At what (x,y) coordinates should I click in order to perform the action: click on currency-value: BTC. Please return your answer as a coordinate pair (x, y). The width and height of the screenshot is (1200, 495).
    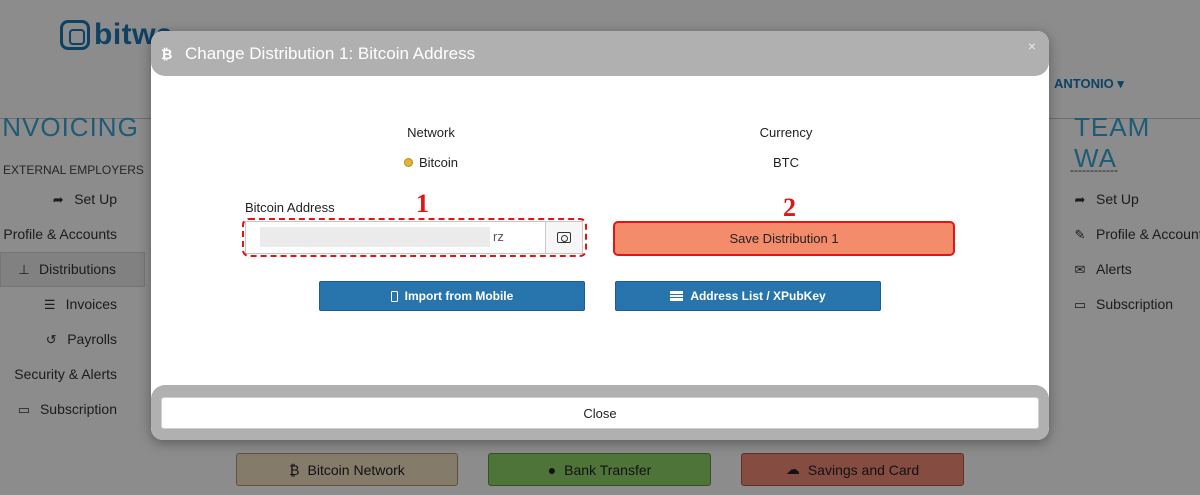
    Looking at the image, I should click on (786, 162).